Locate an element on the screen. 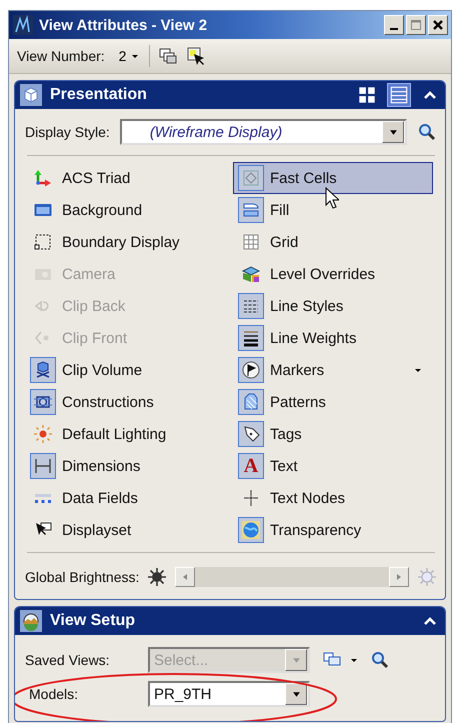 The width and height of the screenshot is (457, 723). display-option: Tags is located at coordinates (333, 434).